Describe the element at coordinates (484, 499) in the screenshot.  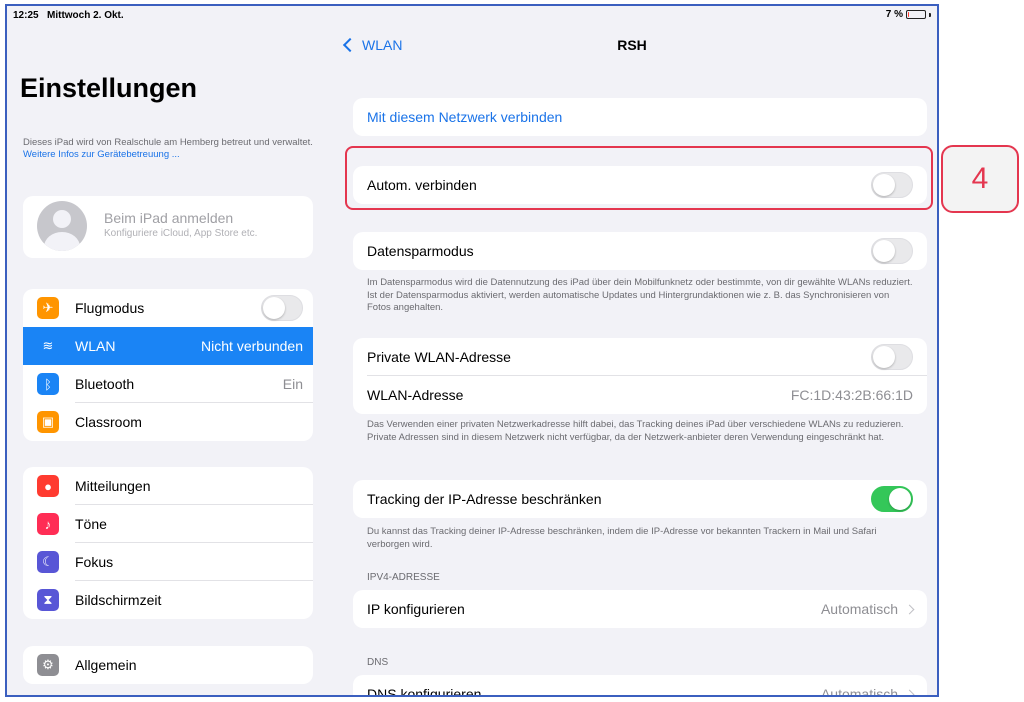
I see `tracking-label: Tracking der IP-Adresse beschränken` at that location.